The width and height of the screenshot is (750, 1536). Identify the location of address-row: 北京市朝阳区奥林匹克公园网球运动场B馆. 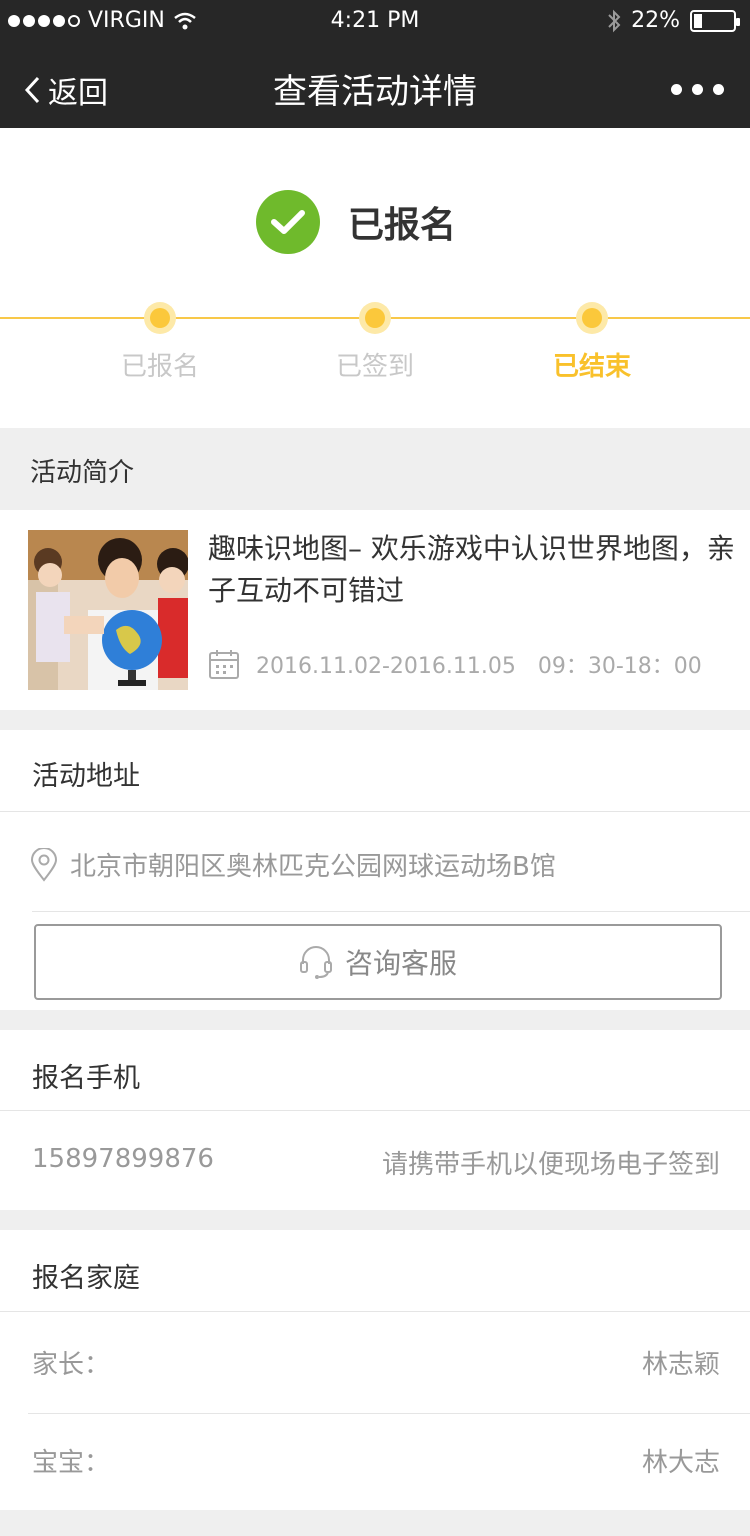
(293, 864).